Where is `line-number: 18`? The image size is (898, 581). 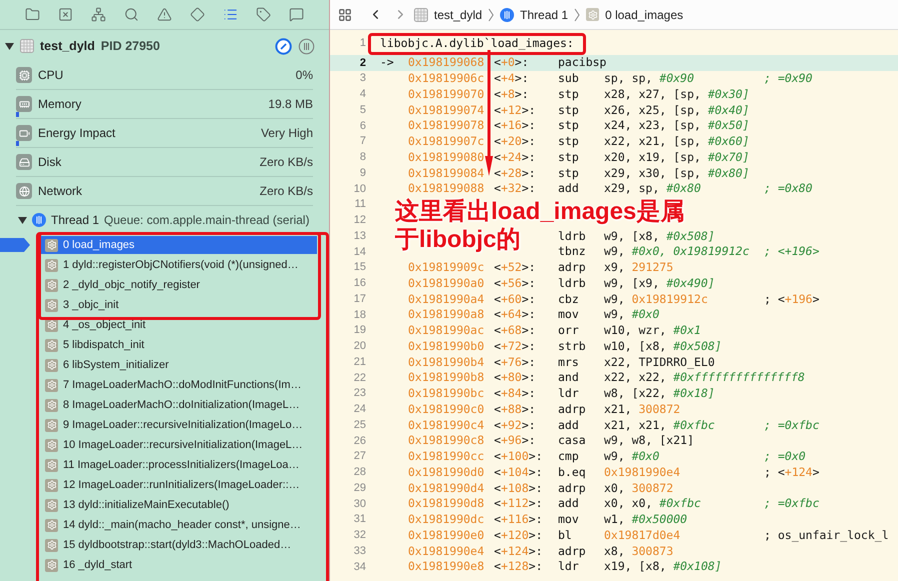 line-number: 18 is located at coordinates (359, 315).